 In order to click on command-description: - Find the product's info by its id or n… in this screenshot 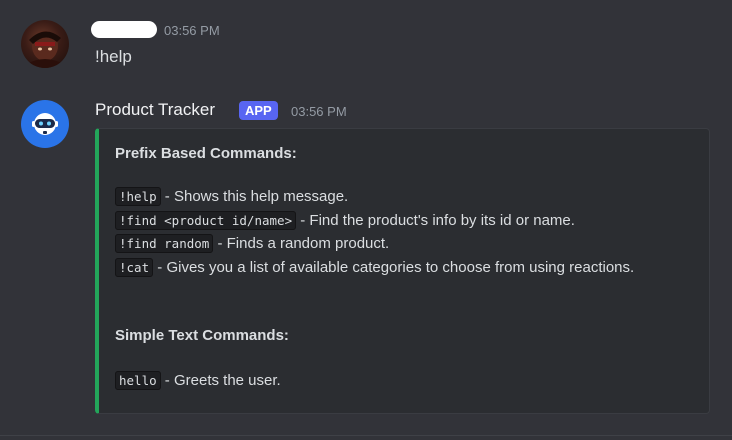, I will do `click(435, 220)`.